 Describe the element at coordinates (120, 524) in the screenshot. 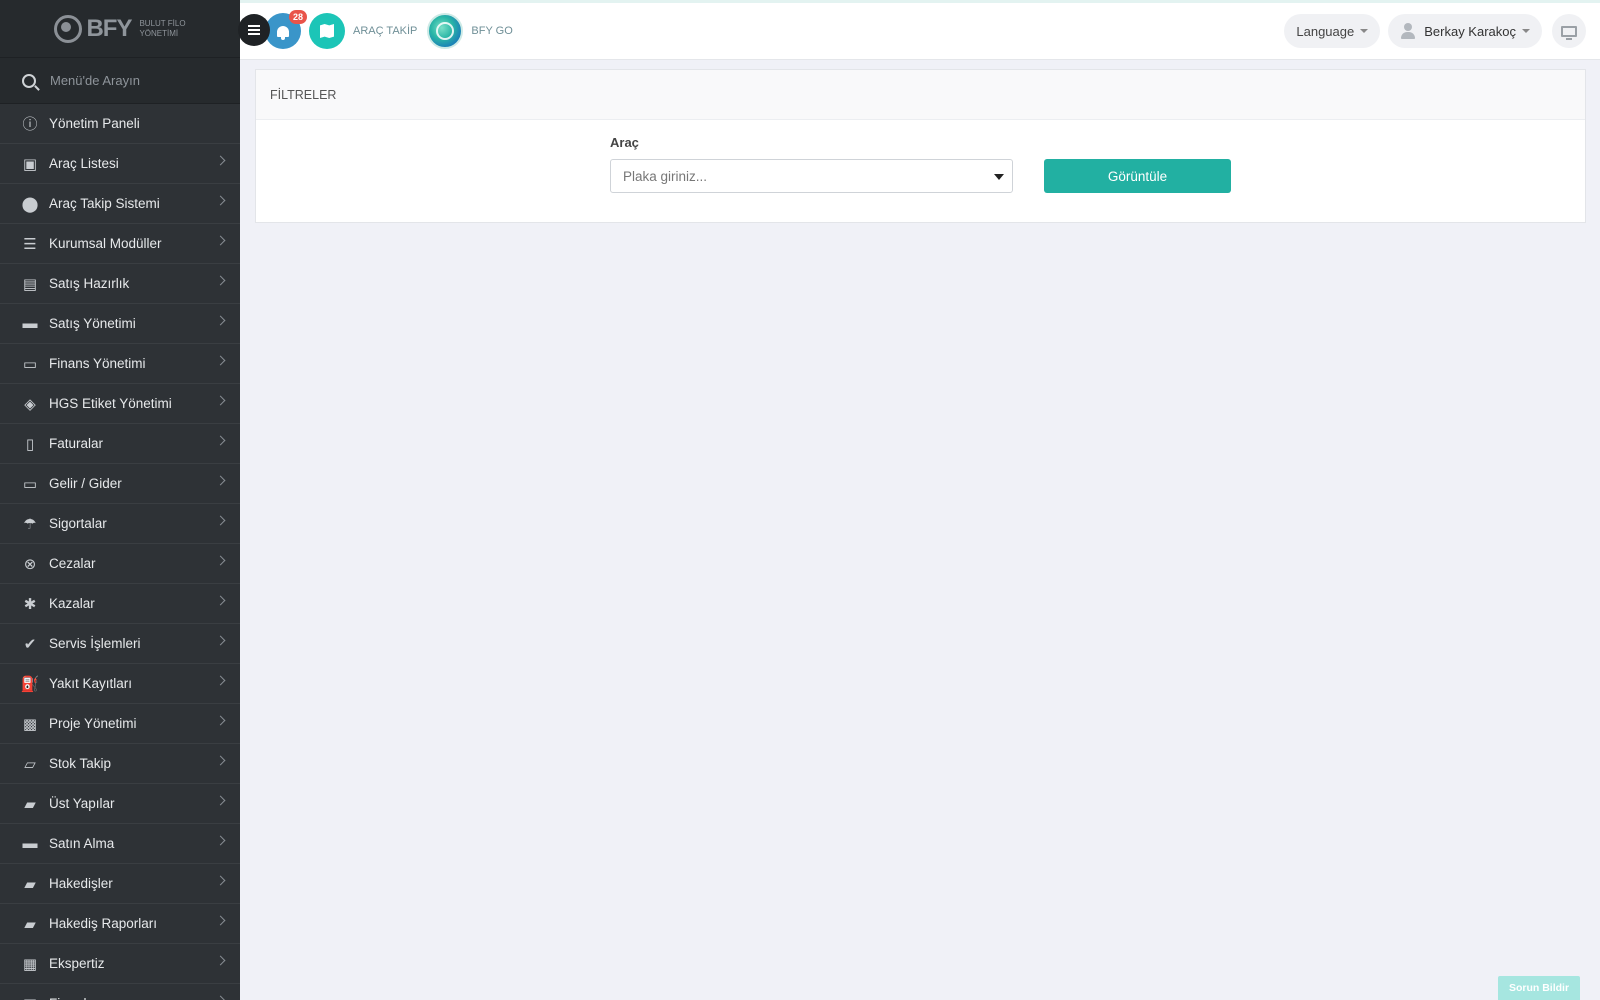

I see `sidebar-item: ☂ Sigortalar` at that location.